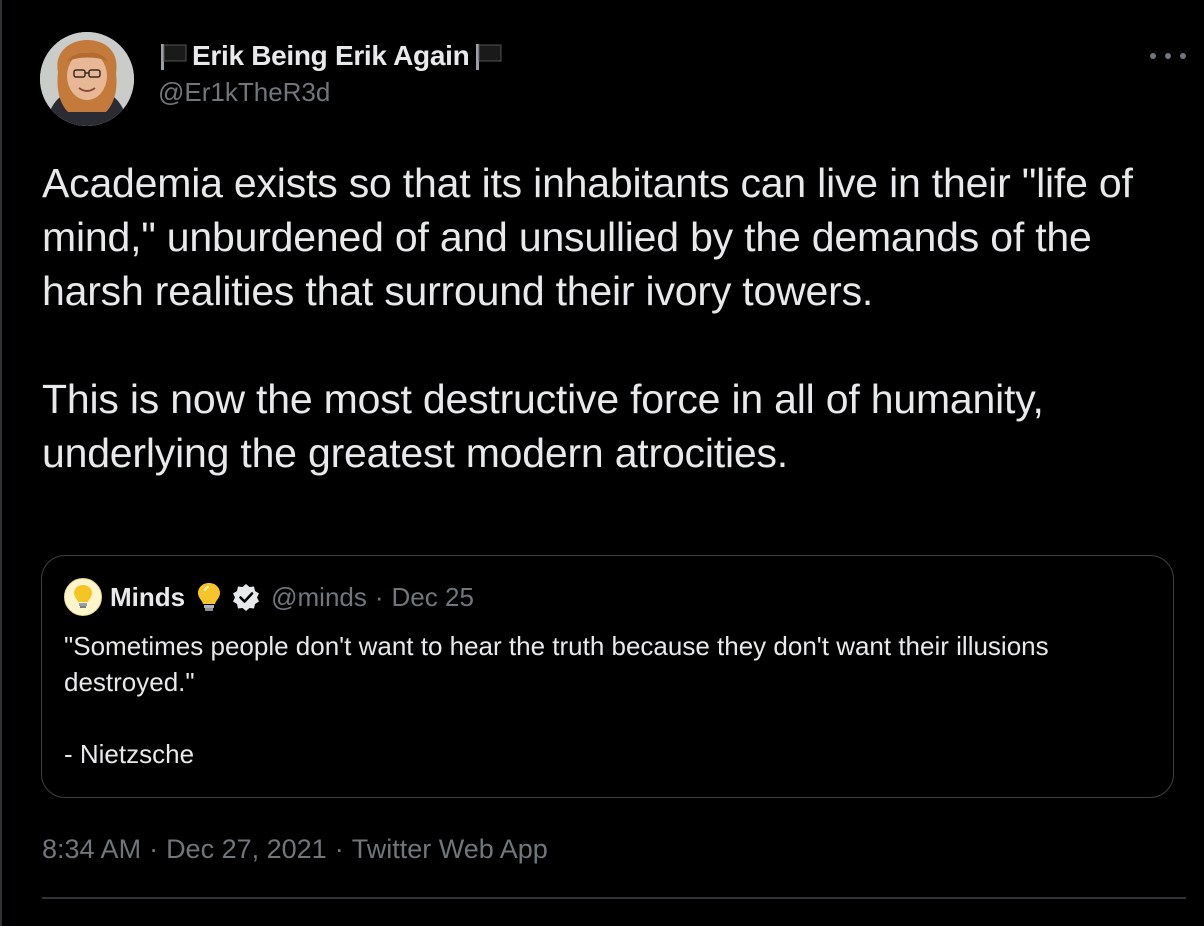 The height and width of the screenshot is (926, 1204). Describe the element at coordinates (269, 597) in the screenshot. I see `quoted-tweet-header: Minds @minds · Dec 25` at that location.